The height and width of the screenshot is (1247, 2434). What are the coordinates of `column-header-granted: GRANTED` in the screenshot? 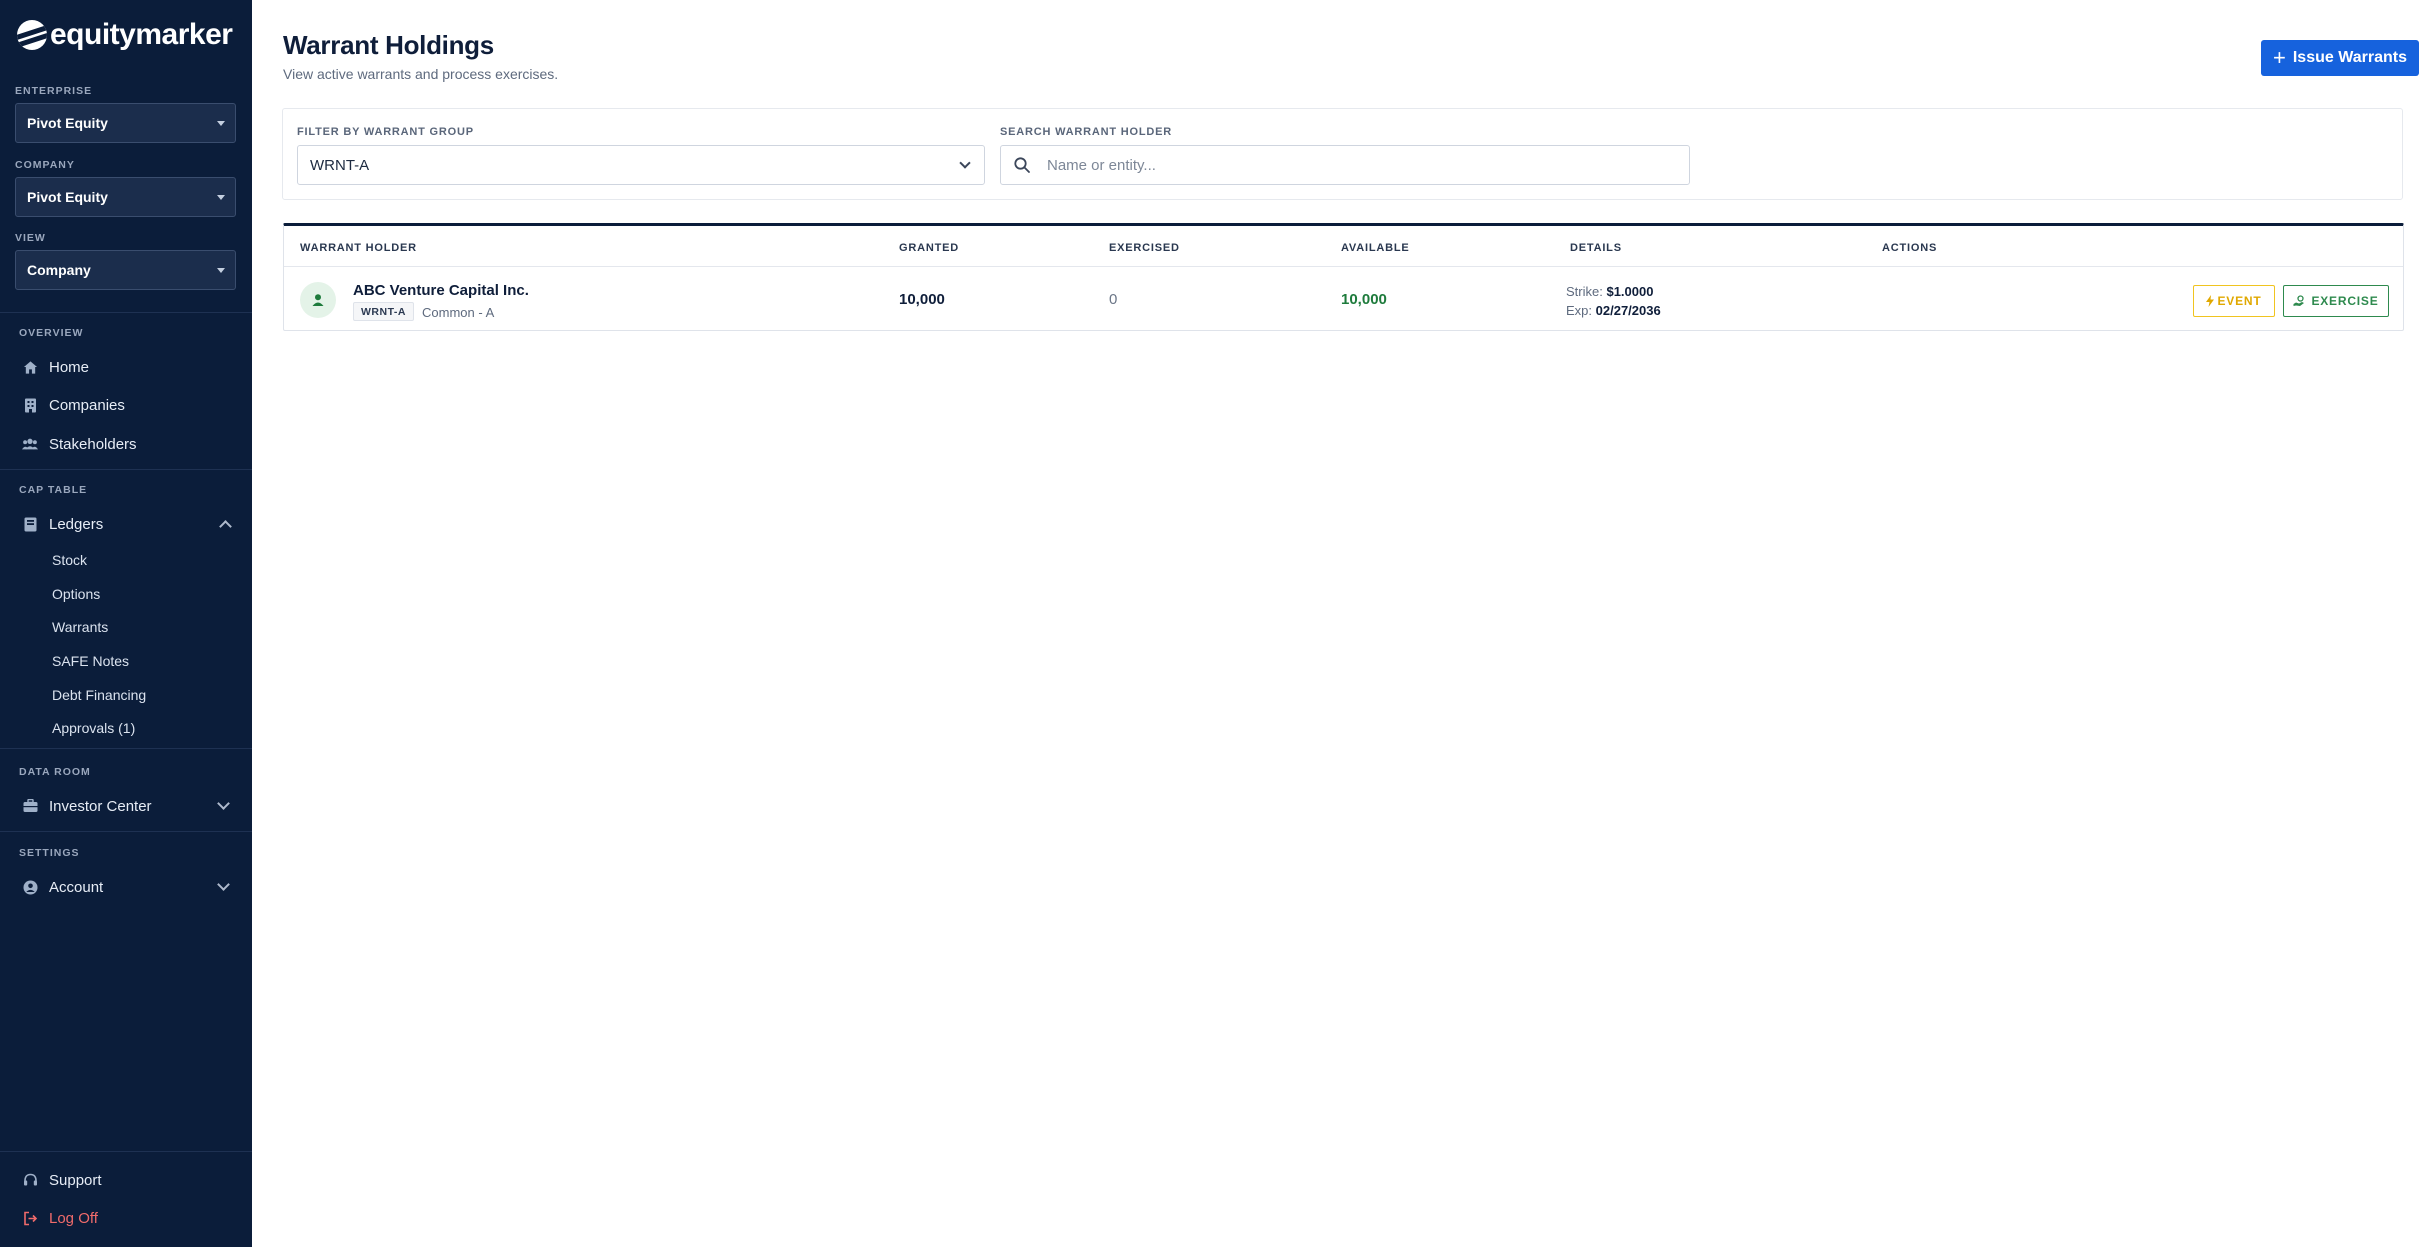 It's located at (929, 248).